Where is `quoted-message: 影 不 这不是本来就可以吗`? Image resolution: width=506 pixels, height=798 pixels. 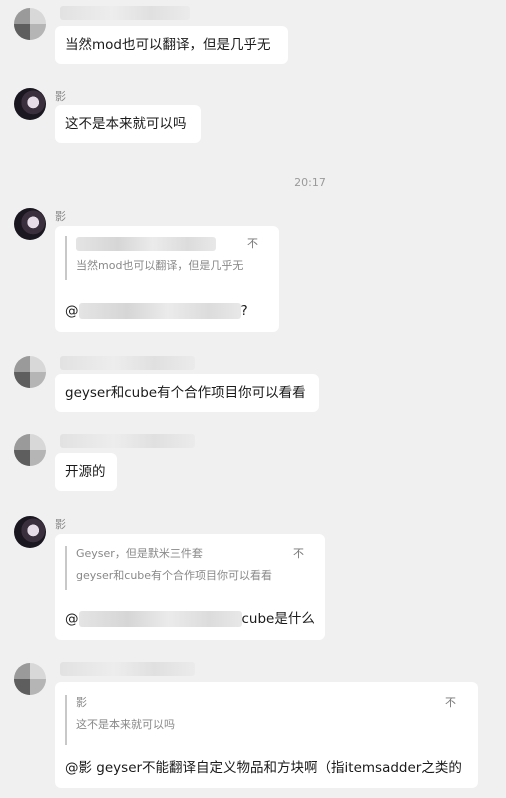 quoted-message: 影 不 这不是本来就可以吗 is located at coordinates (265, 720).